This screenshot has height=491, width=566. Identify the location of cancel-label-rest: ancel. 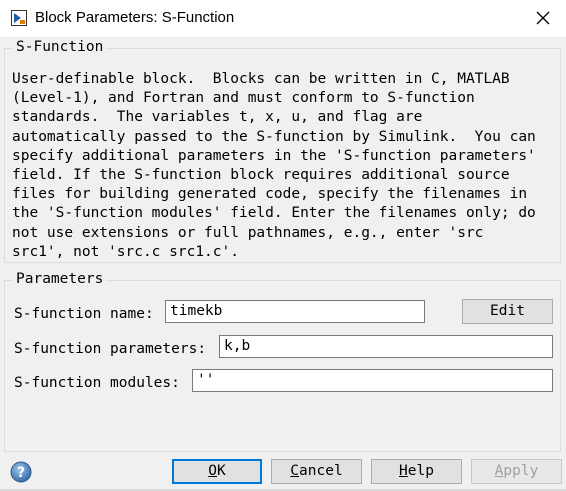
(321, 471).